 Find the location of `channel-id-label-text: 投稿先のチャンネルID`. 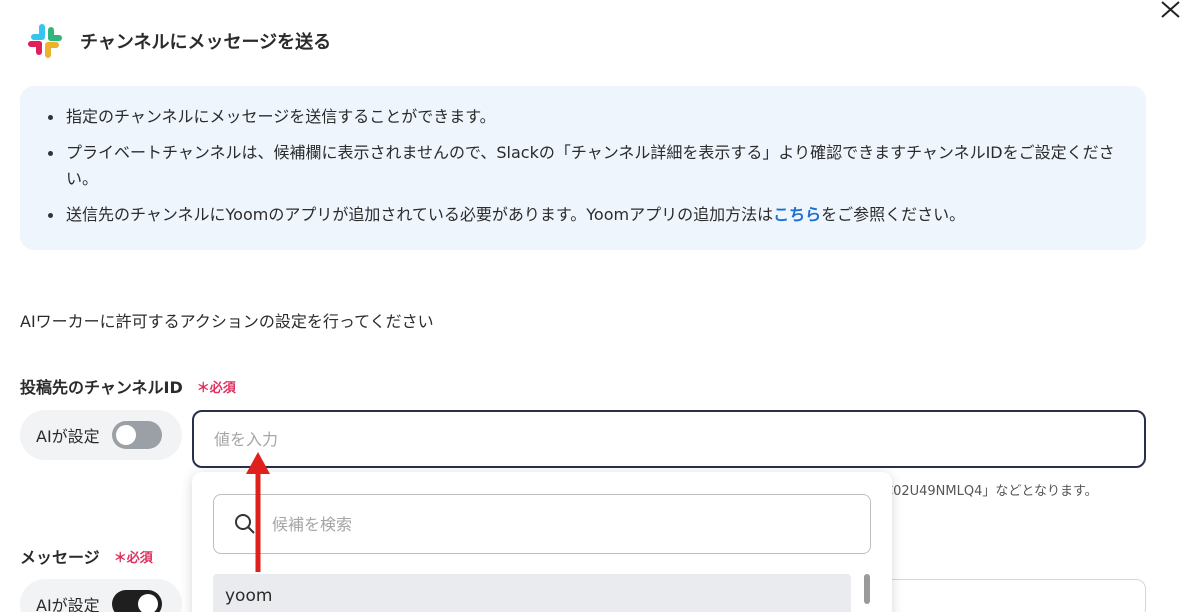

channel-id-label-text: 投稿先のチャンネルID is located at coordinates (101, 387).